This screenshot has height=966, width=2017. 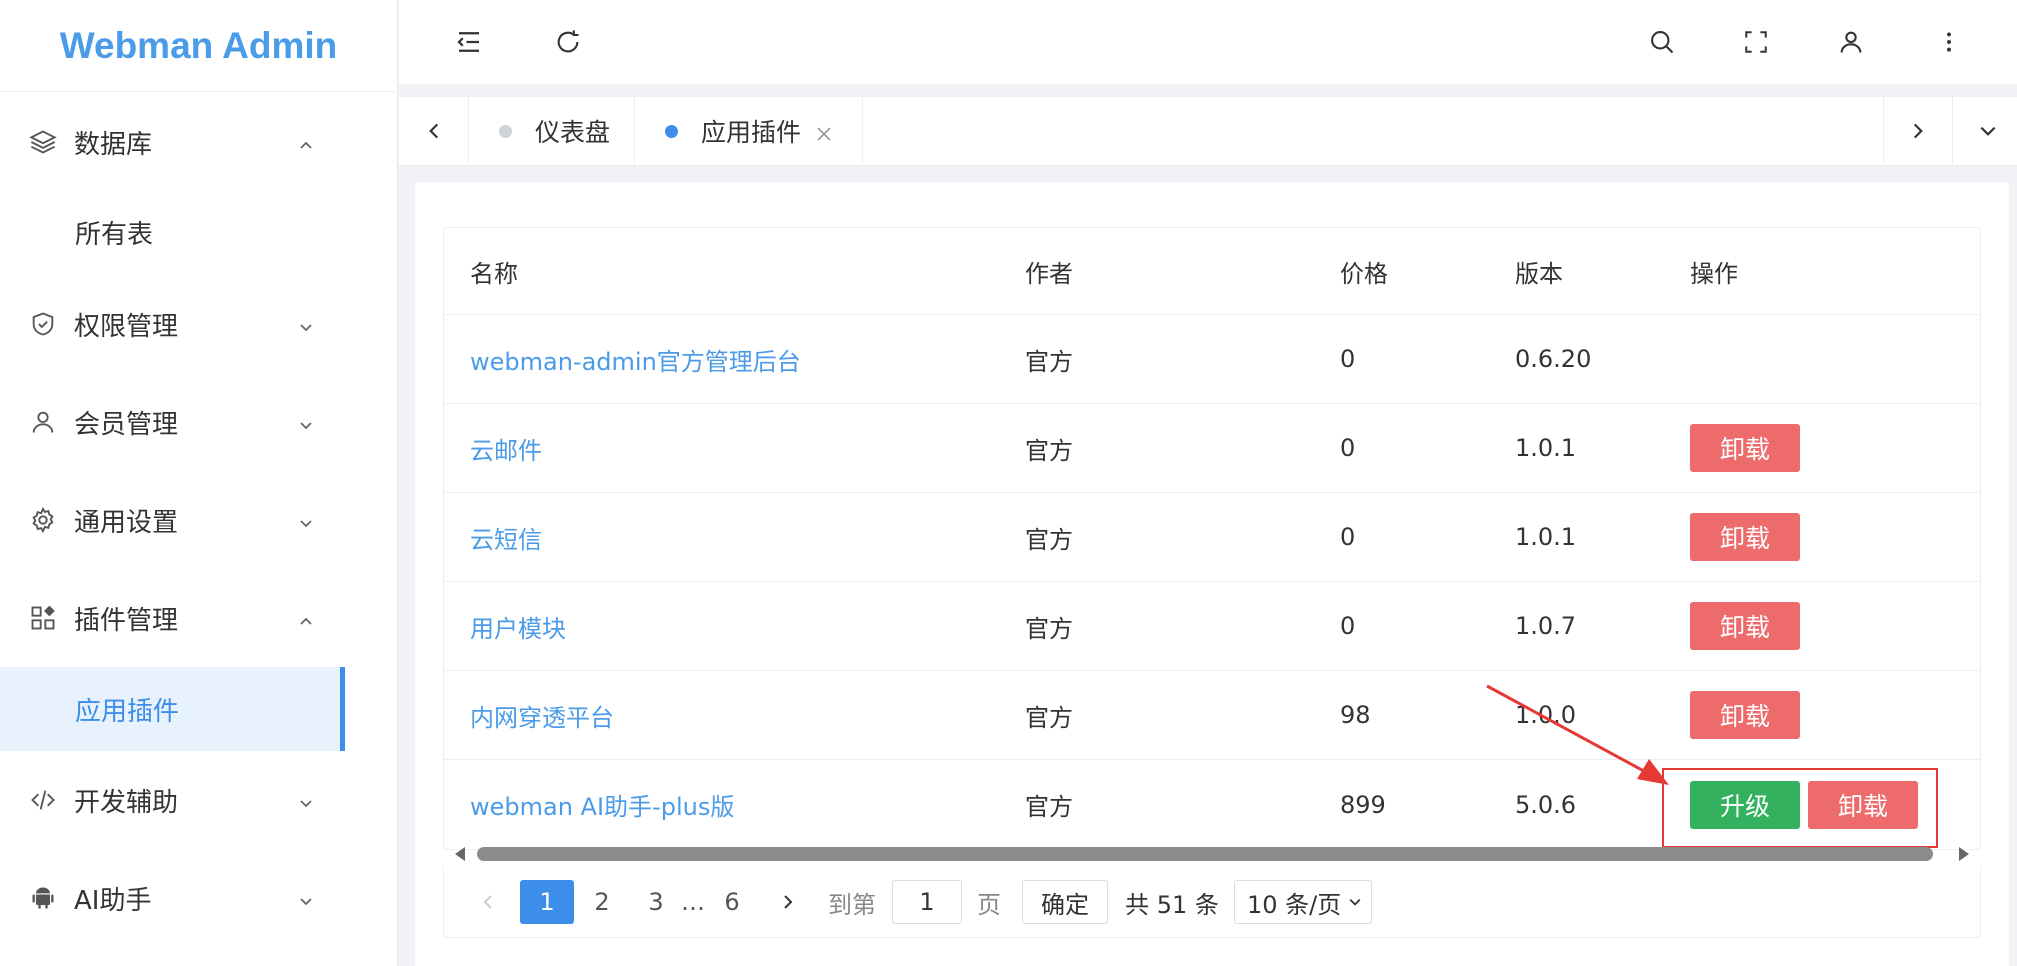 What do you see at coordinates (434, 131) in the screenshot?
I see `tab-scroll-left-button` at bounding box center [434, 131].